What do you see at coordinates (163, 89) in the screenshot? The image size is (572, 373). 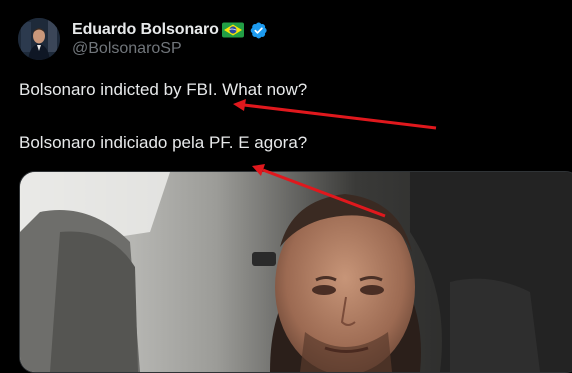 I see `tweet-text-line-1: Bolsonaro indicted by FBI. What now?` at bounding box center [163, 89].